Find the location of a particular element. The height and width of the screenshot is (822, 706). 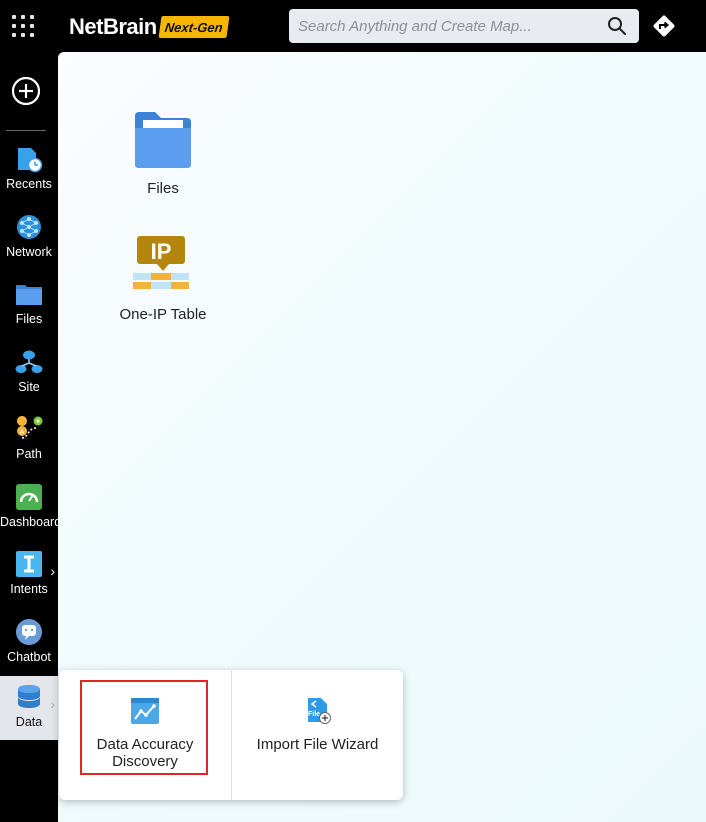

path-icon: A is located at coordinates (30, 427).